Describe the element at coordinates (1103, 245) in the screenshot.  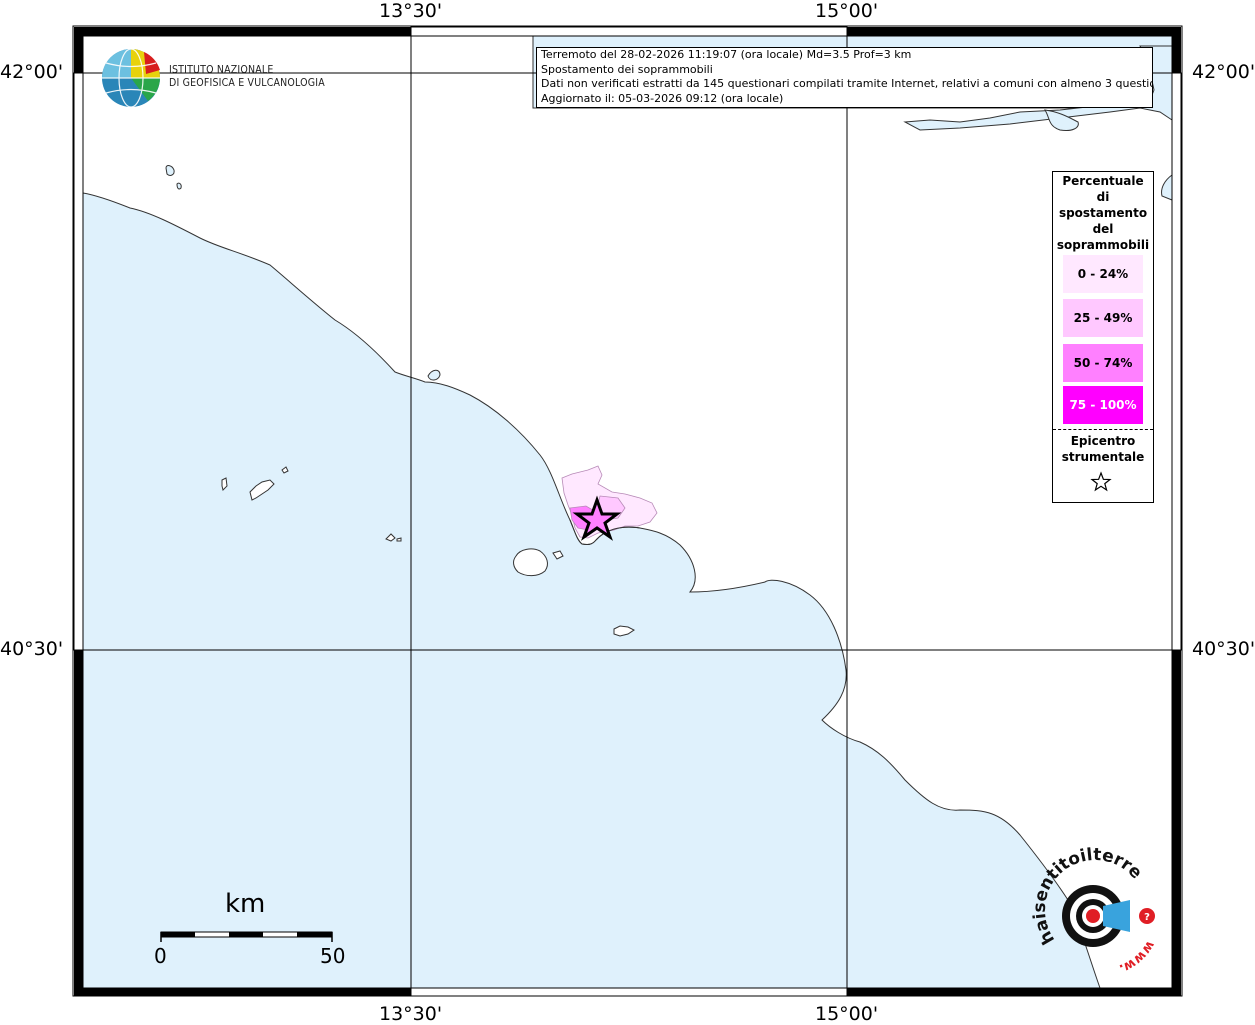
I see `legend-title-line: soprammobili` at that location.